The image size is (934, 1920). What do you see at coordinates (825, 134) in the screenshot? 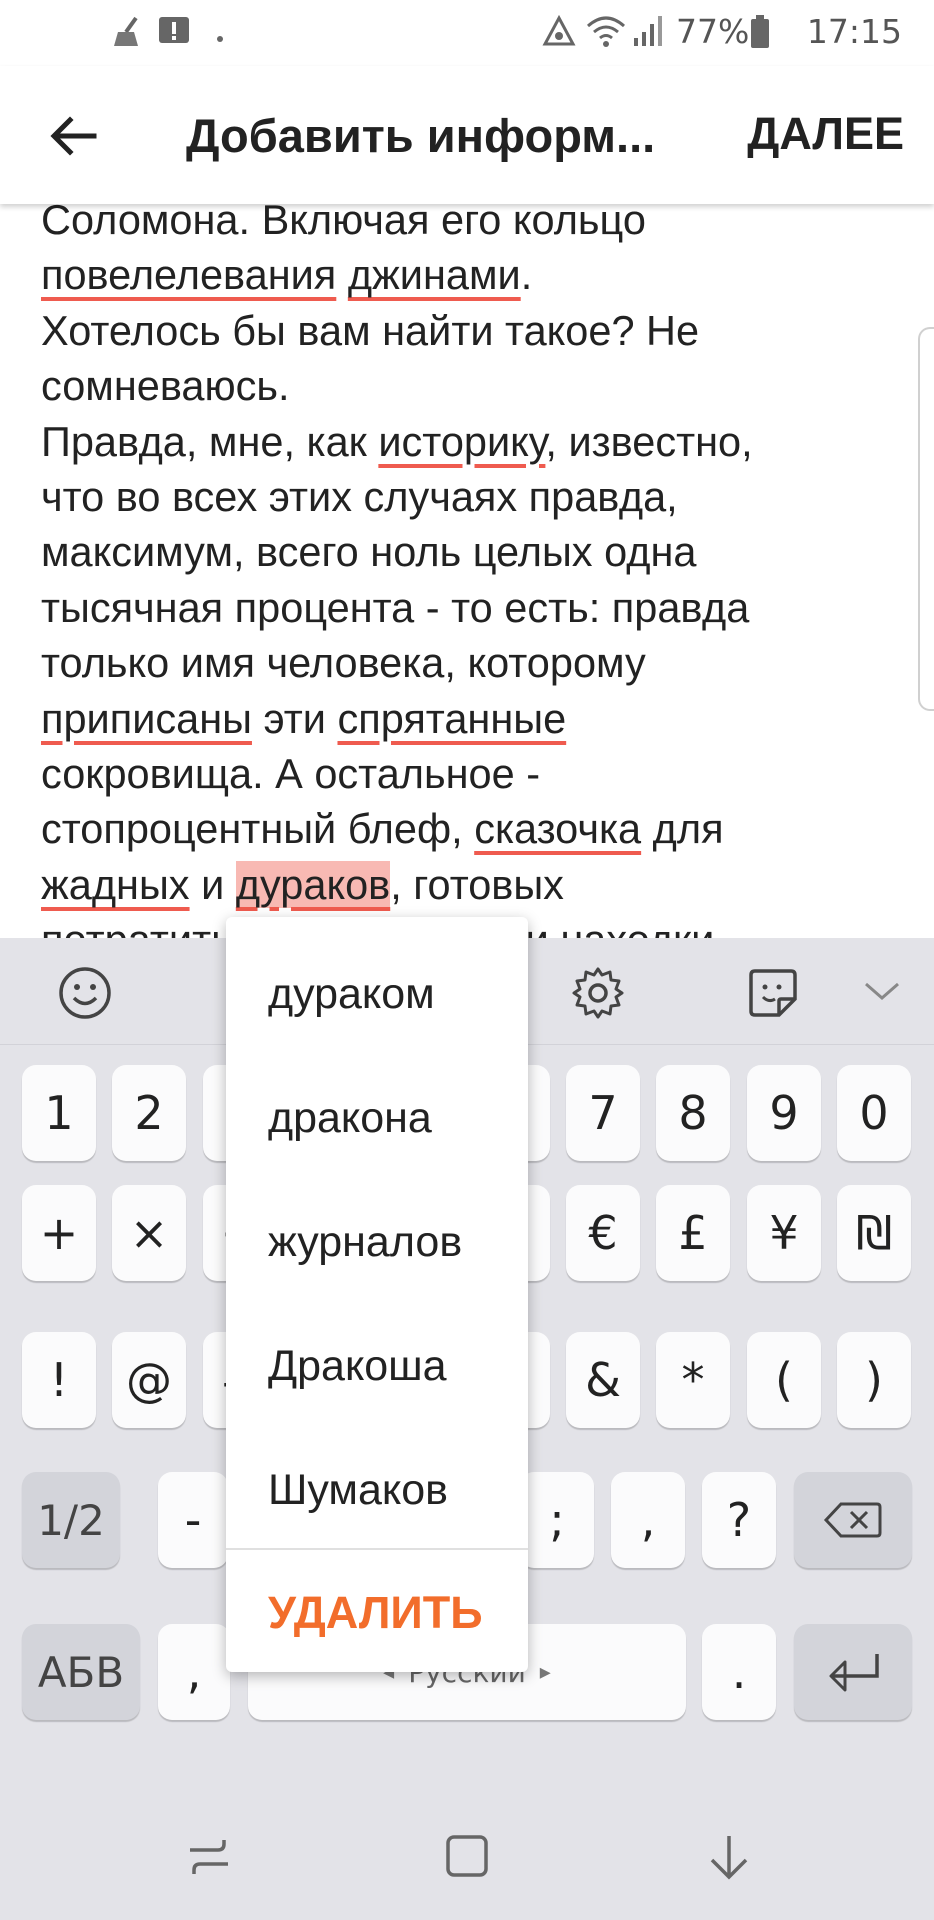
I see `next-button: ДАЛЕЕ` at bounding box center [825, 134].